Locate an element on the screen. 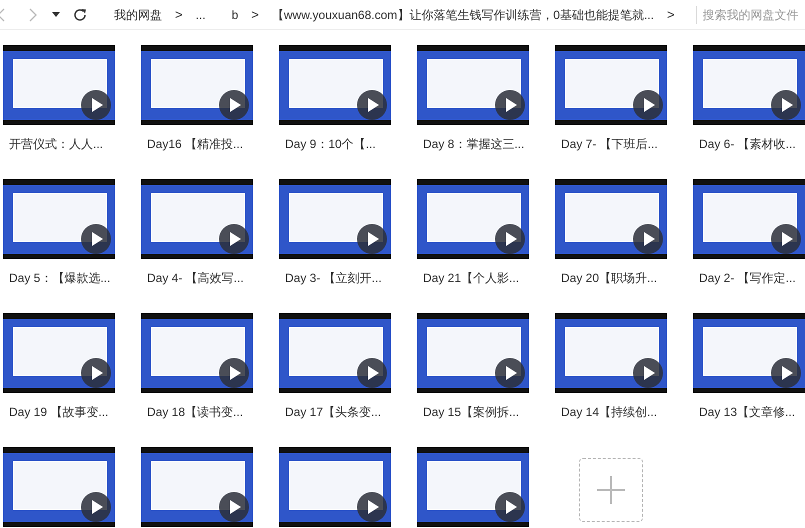 Image resolution: width=805 pixels, height=528 pixels. refresh-icon is located at coordinates (80, 15).